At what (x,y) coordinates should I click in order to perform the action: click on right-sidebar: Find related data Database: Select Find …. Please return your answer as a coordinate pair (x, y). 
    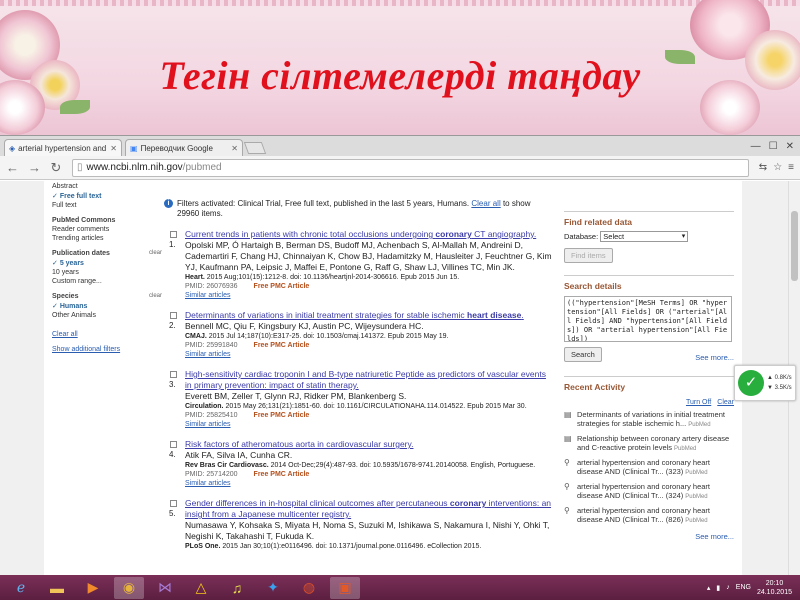
    Looking at the image, I should click on (649, 361).